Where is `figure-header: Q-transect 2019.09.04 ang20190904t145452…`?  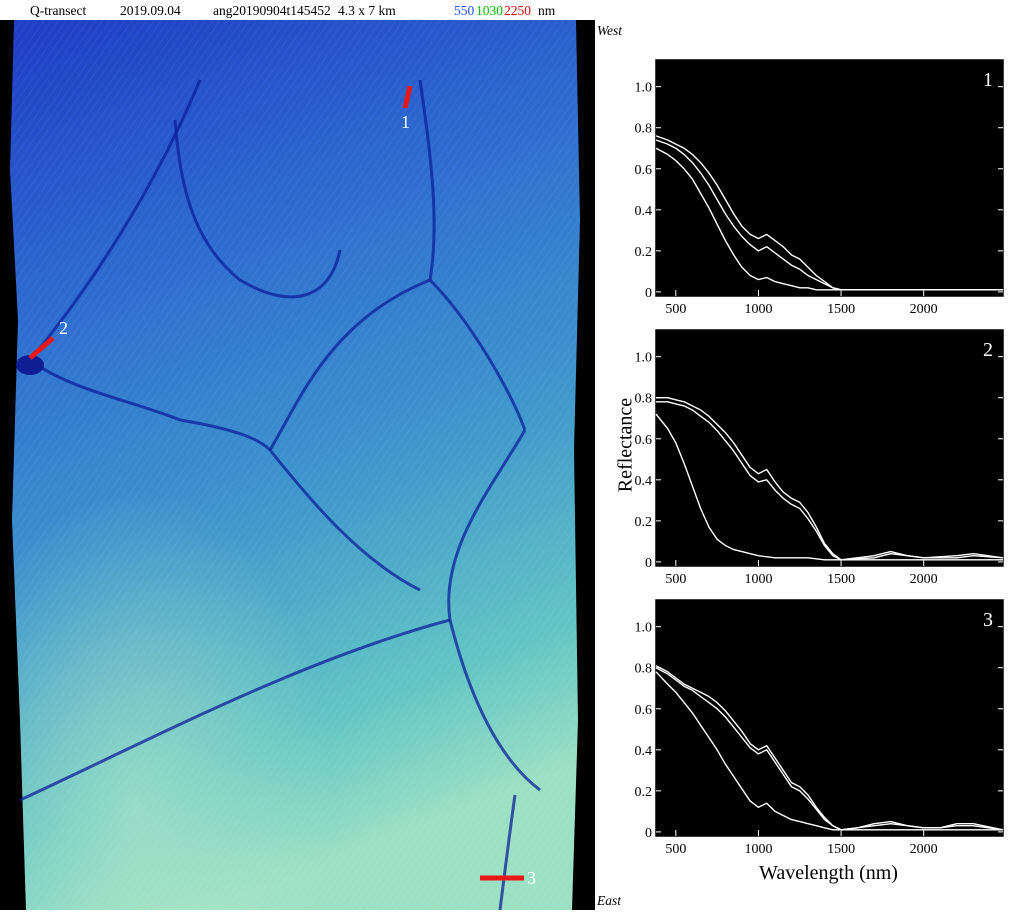 figure-header: Q-transect 2019.09.04 ang20190904t145452… is located at coordinates (300, 10).